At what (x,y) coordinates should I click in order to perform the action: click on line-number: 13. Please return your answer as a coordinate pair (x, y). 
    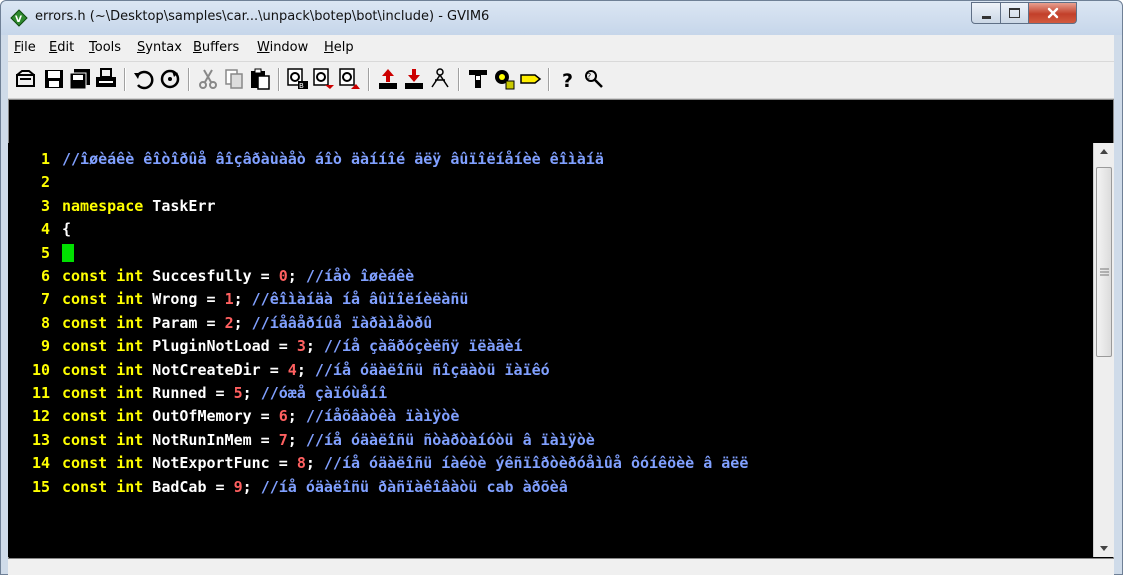
    Looking at the image, I should click on (40, 439).